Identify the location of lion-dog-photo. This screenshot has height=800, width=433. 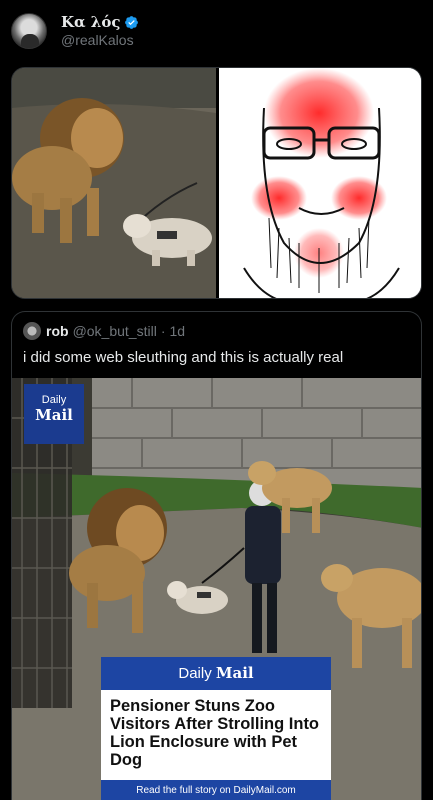
(114, 183).